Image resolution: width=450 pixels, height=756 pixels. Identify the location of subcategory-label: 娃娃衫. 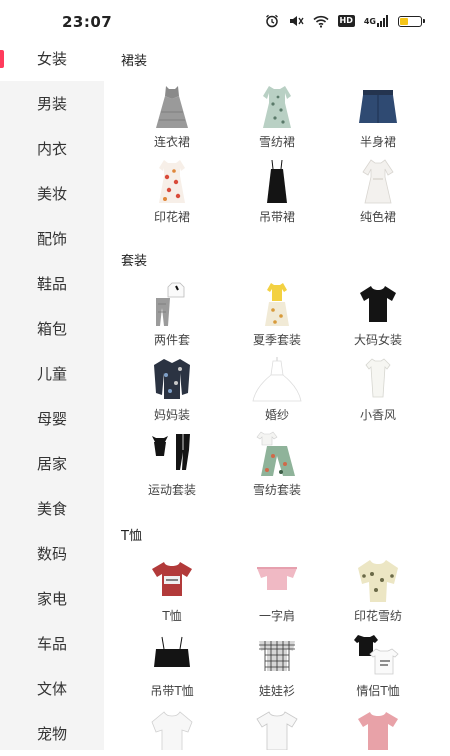
(276, 691).